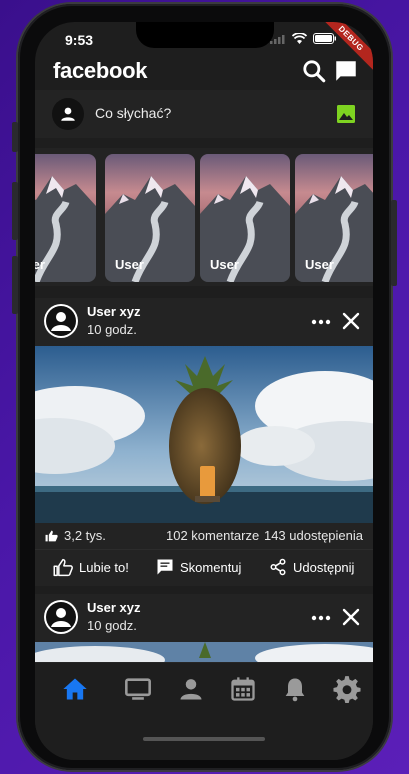 This screenshot has width=409, height=774. Describe the element at coordinates (211, 567) in the screenshot. I see `comment-label: Skomentuj` at that location.